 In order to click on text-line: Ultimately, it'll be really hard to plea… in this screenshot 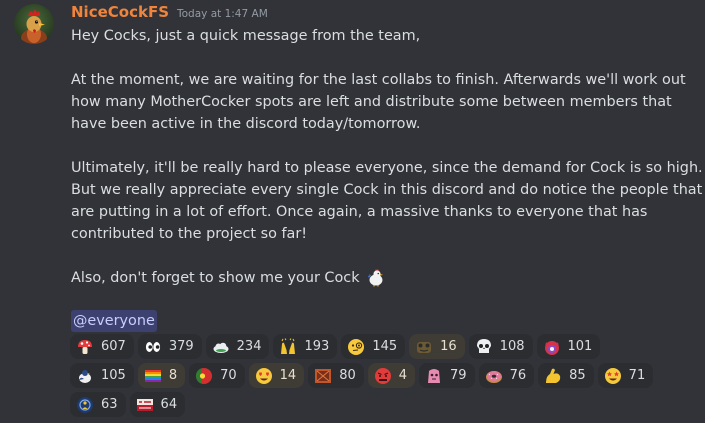, I will do `click(387, 168)`.